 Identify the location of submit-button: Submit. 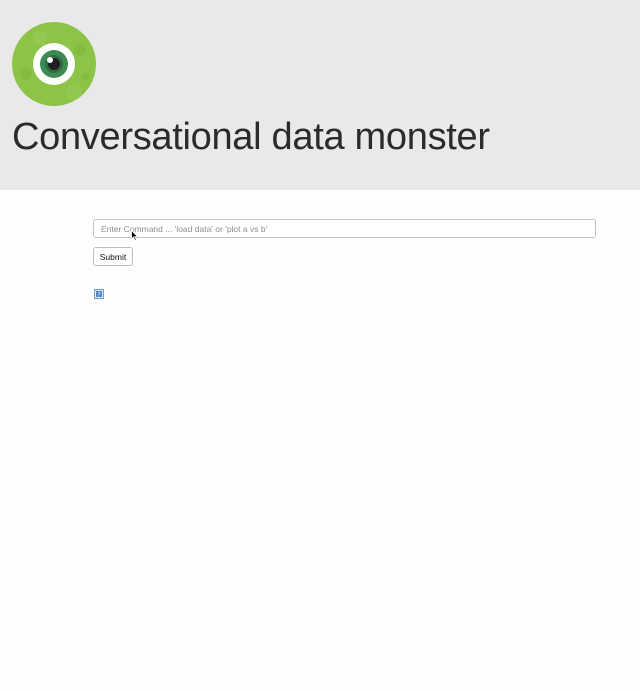
(113, 256).